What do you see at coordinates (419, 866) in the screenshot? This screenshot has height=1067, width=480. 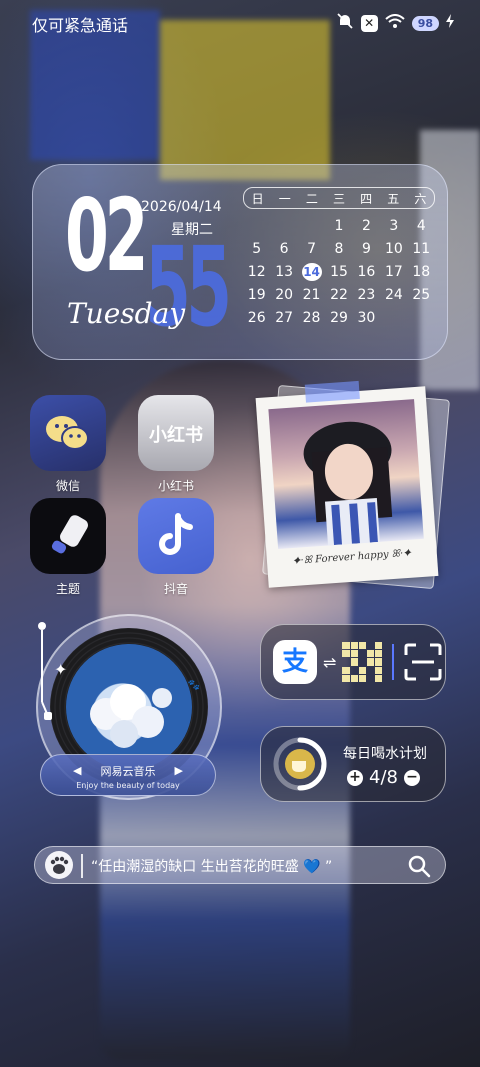 I see `search-icon` at bounding box center [419, 866].